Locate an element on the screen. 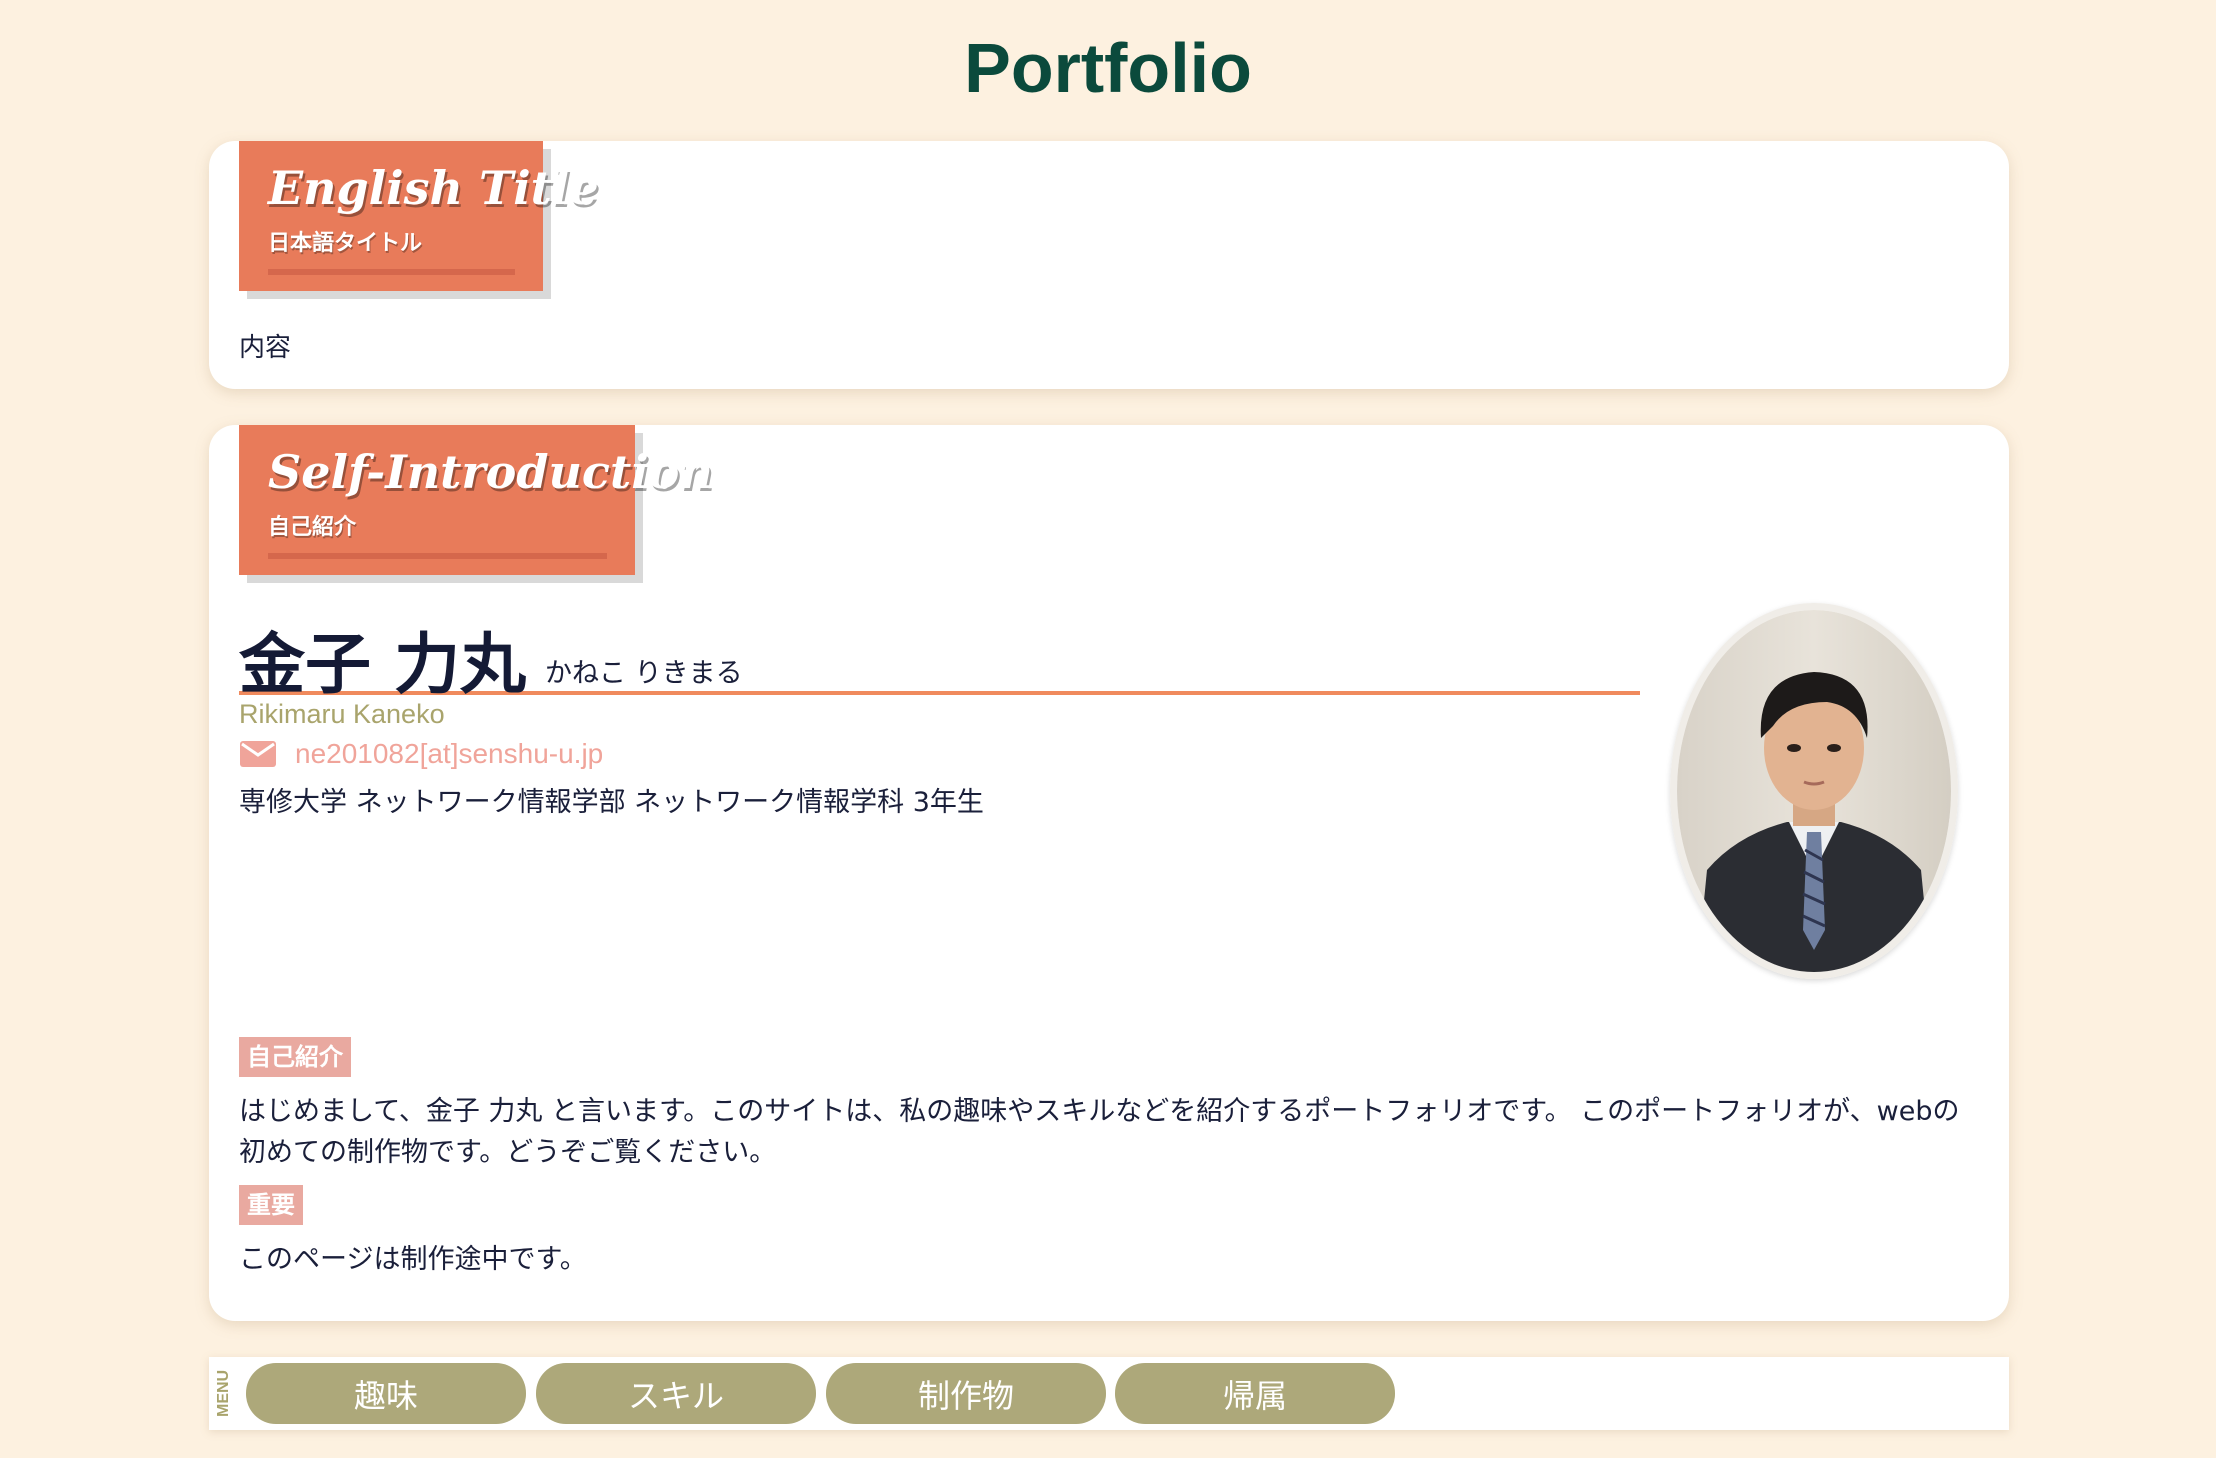  section-content: 内容 is located at coordinates (265, 348).